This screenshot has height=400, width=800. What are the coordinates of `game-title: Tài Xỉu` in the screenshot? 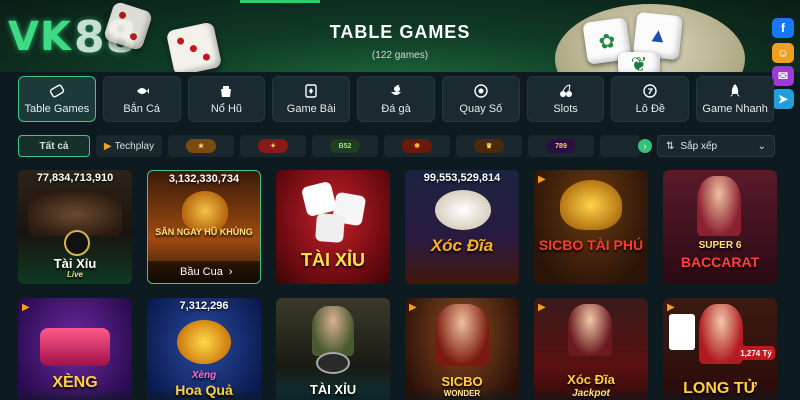 It's located at (75, 263).